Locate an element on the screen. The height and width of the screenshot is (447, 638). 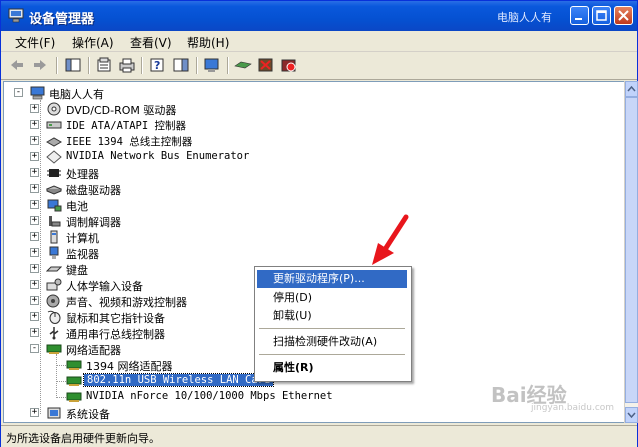
modem-icon is located at coordinates (55, 221).